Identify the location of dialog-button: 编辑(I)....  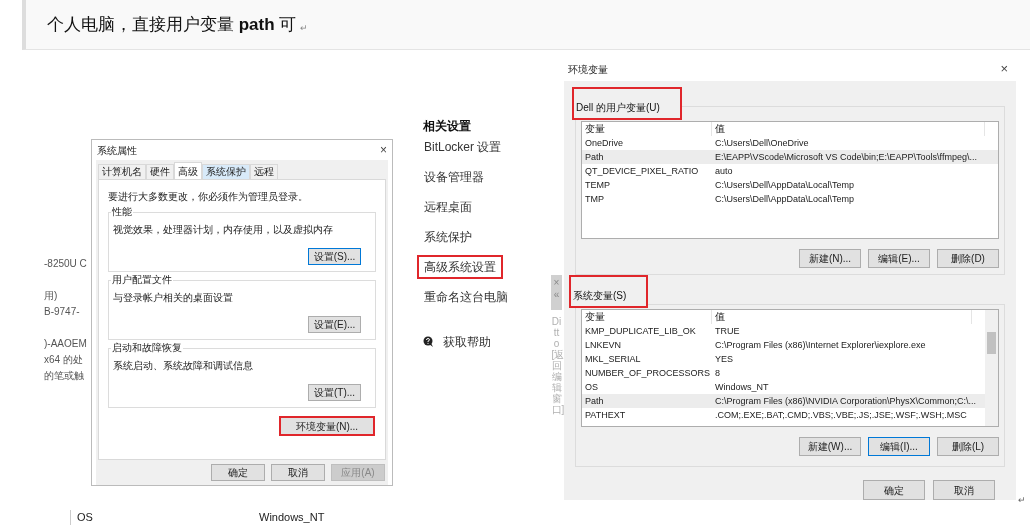
(899, 446).